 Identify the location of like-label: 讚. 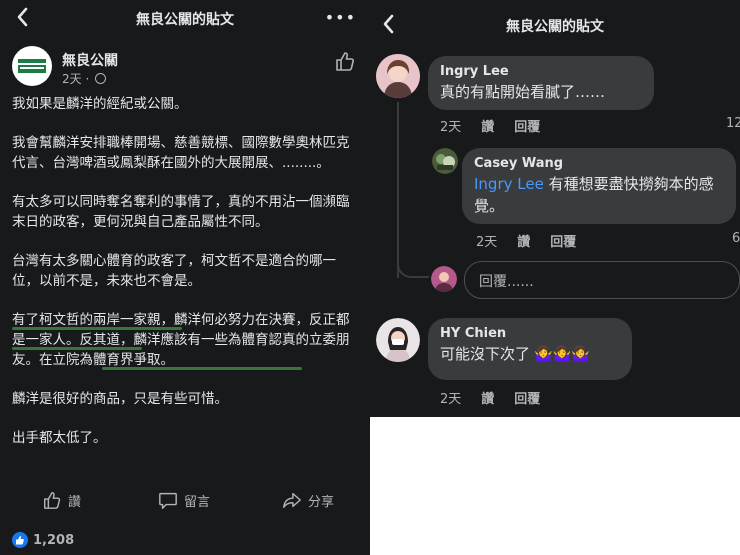
(75, 502).